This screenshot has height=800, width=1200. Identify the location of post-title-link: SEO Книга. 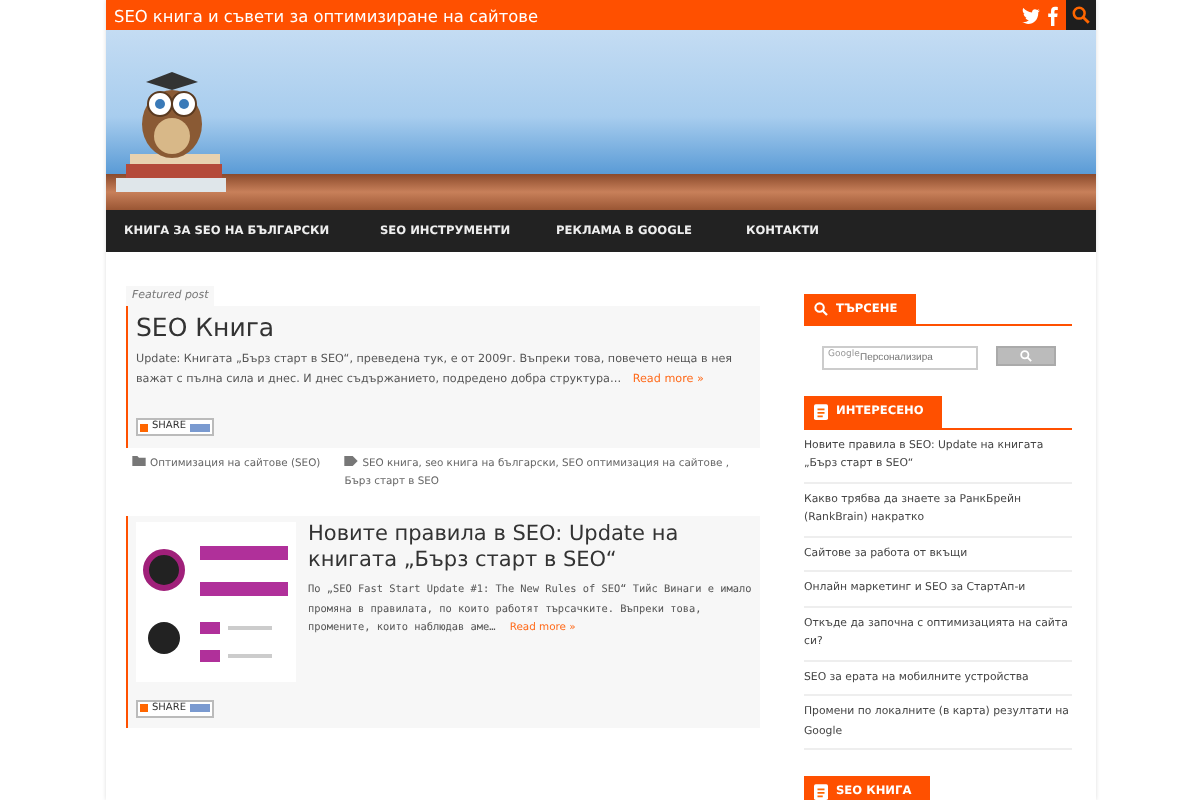
(444, 327).